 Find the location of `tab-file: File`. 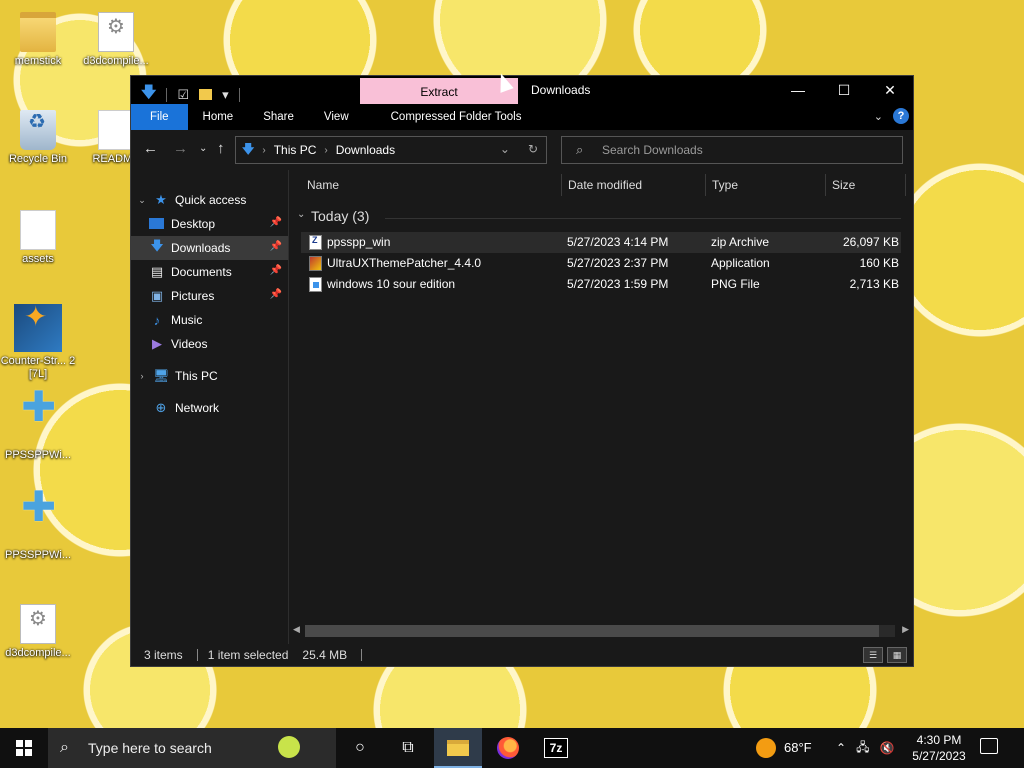

tab-file: File is located at coordinates (159, 117).